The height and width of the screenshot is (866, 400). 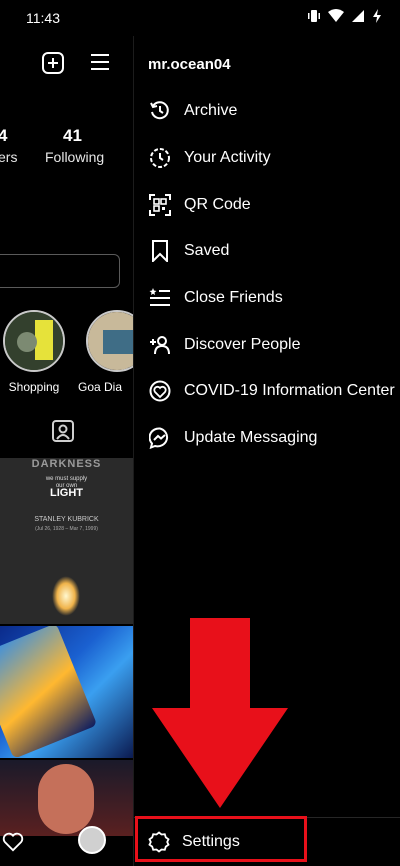 What do you see at coordinates (336, 15) in the screenshot?
I see `wifi-icon` at bounding box center [336, 15].